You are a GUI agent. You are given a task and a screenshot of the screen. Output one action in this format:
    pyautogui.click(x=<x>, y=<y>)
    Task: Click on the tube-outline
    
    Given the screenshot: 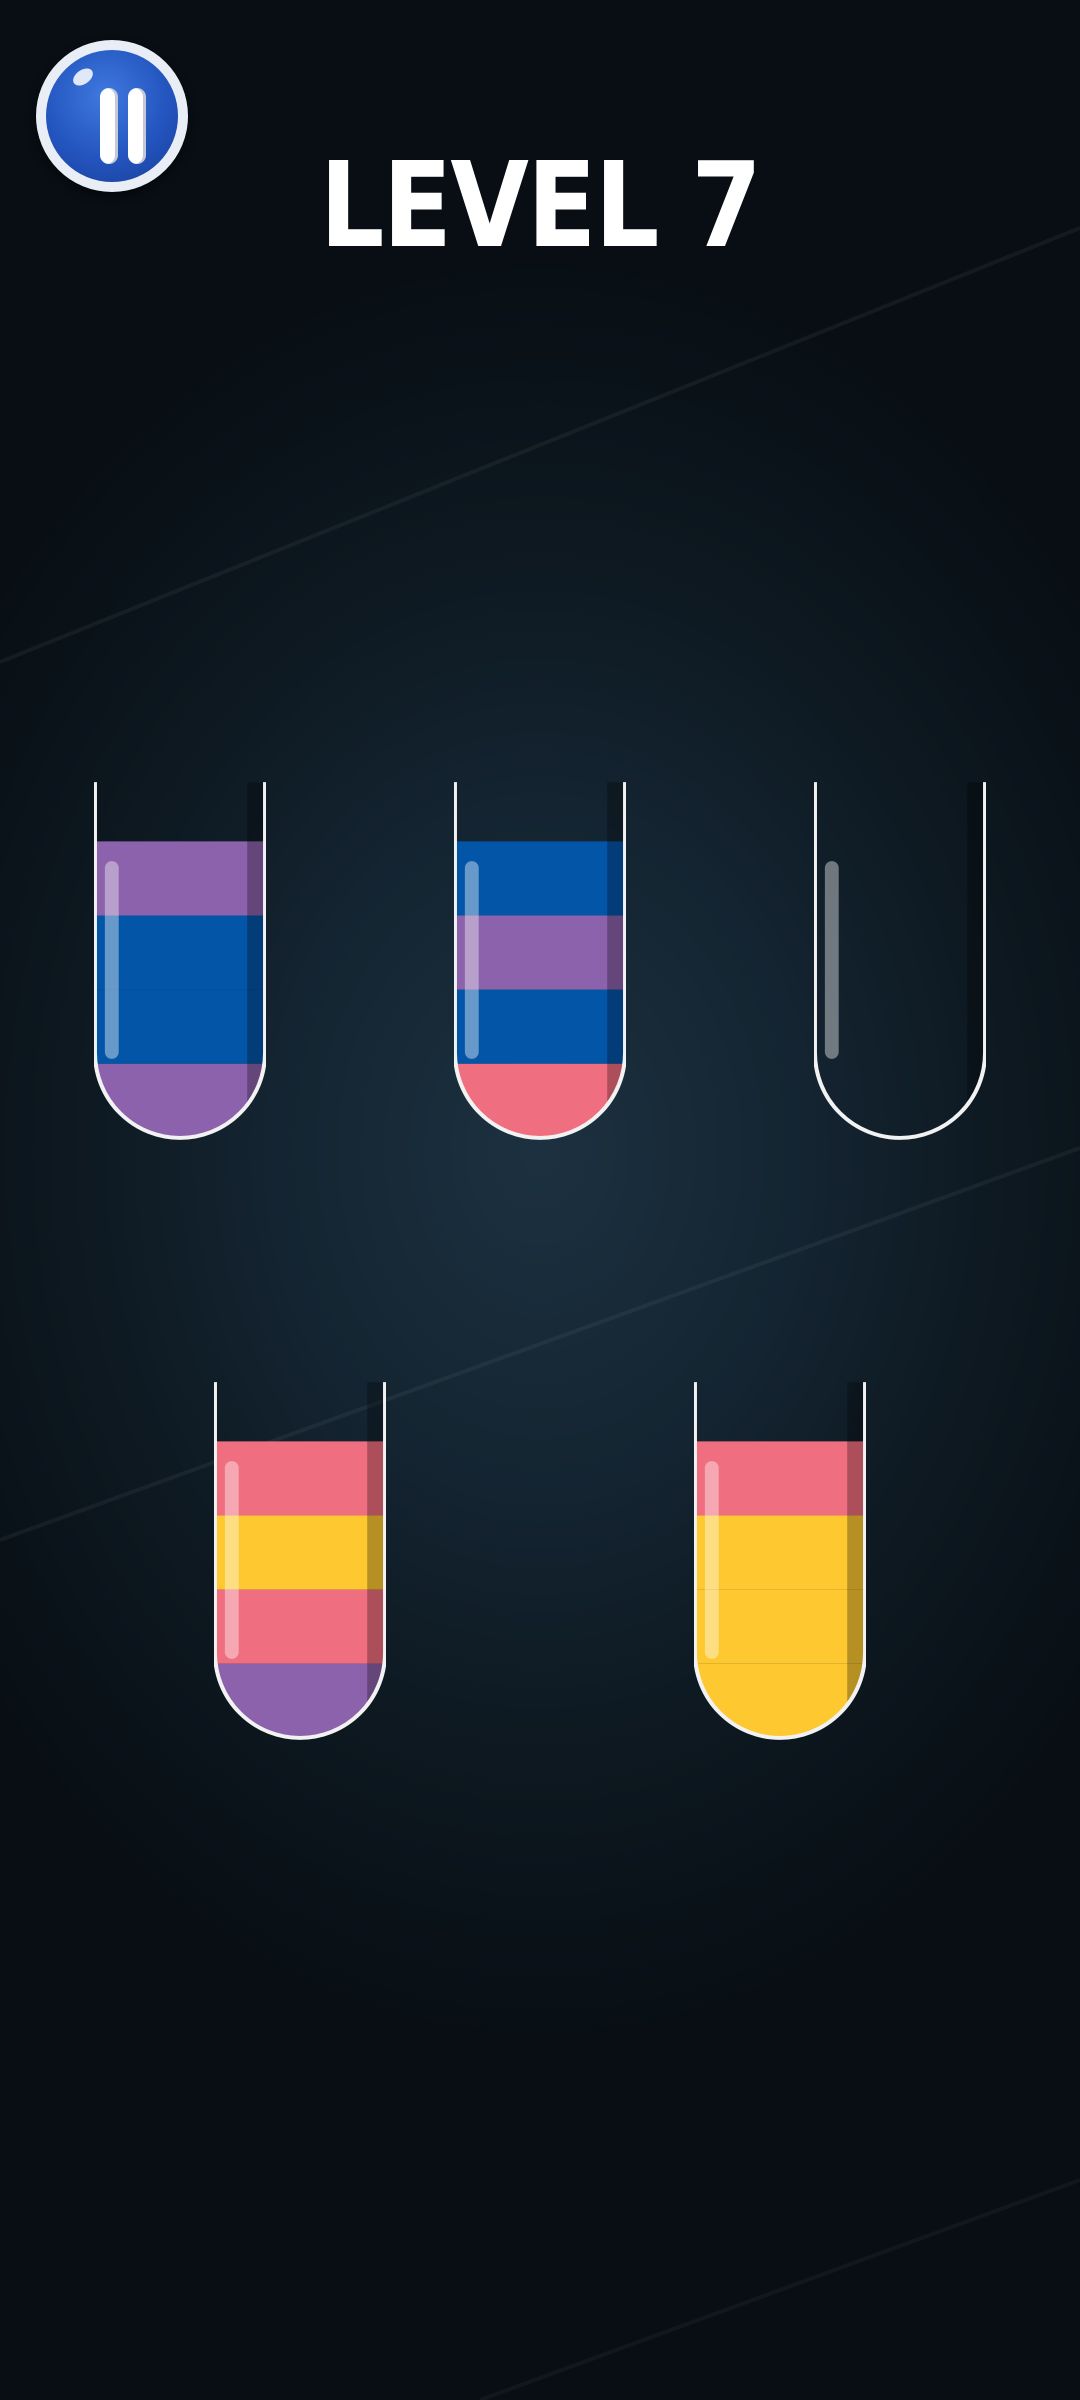 What is the action you would take?
    pyautogui.click(x=900, y=961)
    